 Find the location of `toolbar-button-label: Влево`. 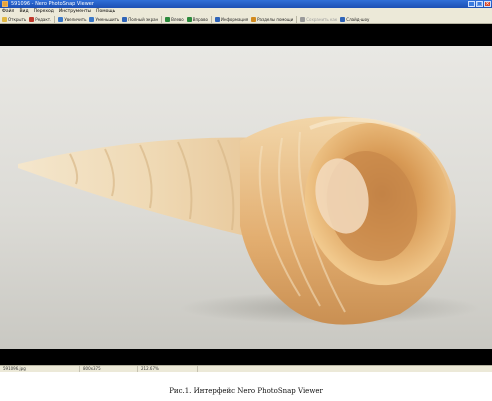

toolbar-button-label: Влево is located at coordinates (177, 19).